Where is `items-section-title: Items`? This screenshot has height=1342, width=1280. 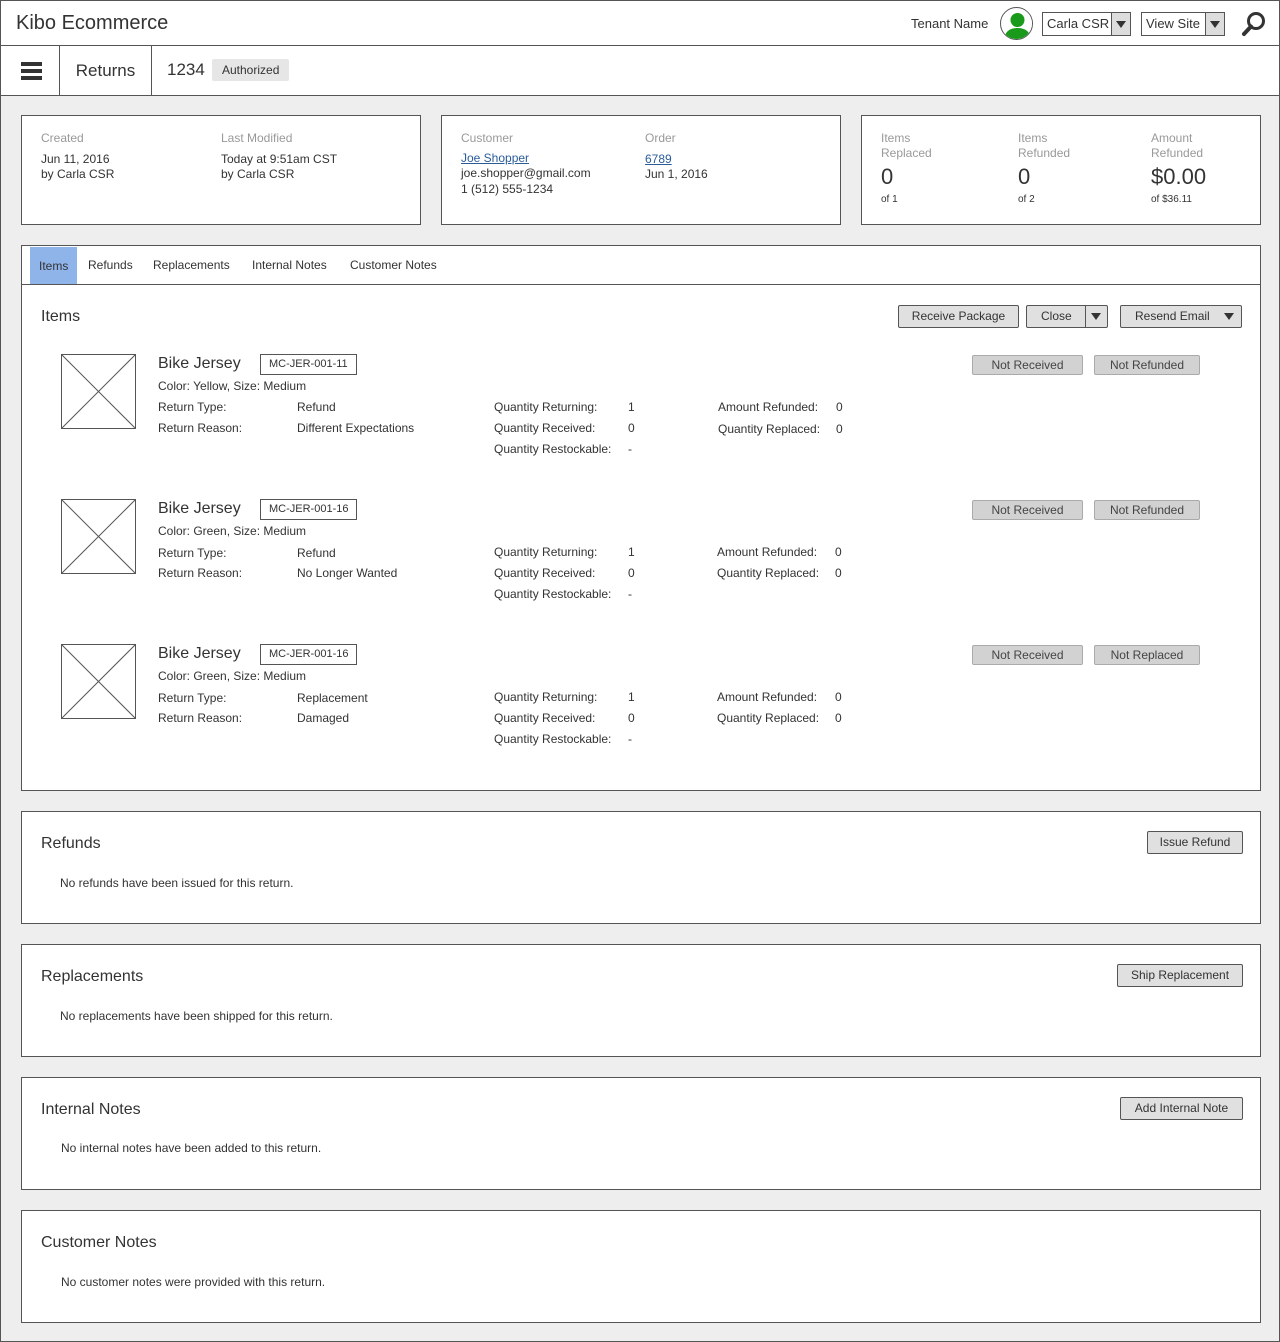 items-section-title: Items is located at coordinates (61, 316).